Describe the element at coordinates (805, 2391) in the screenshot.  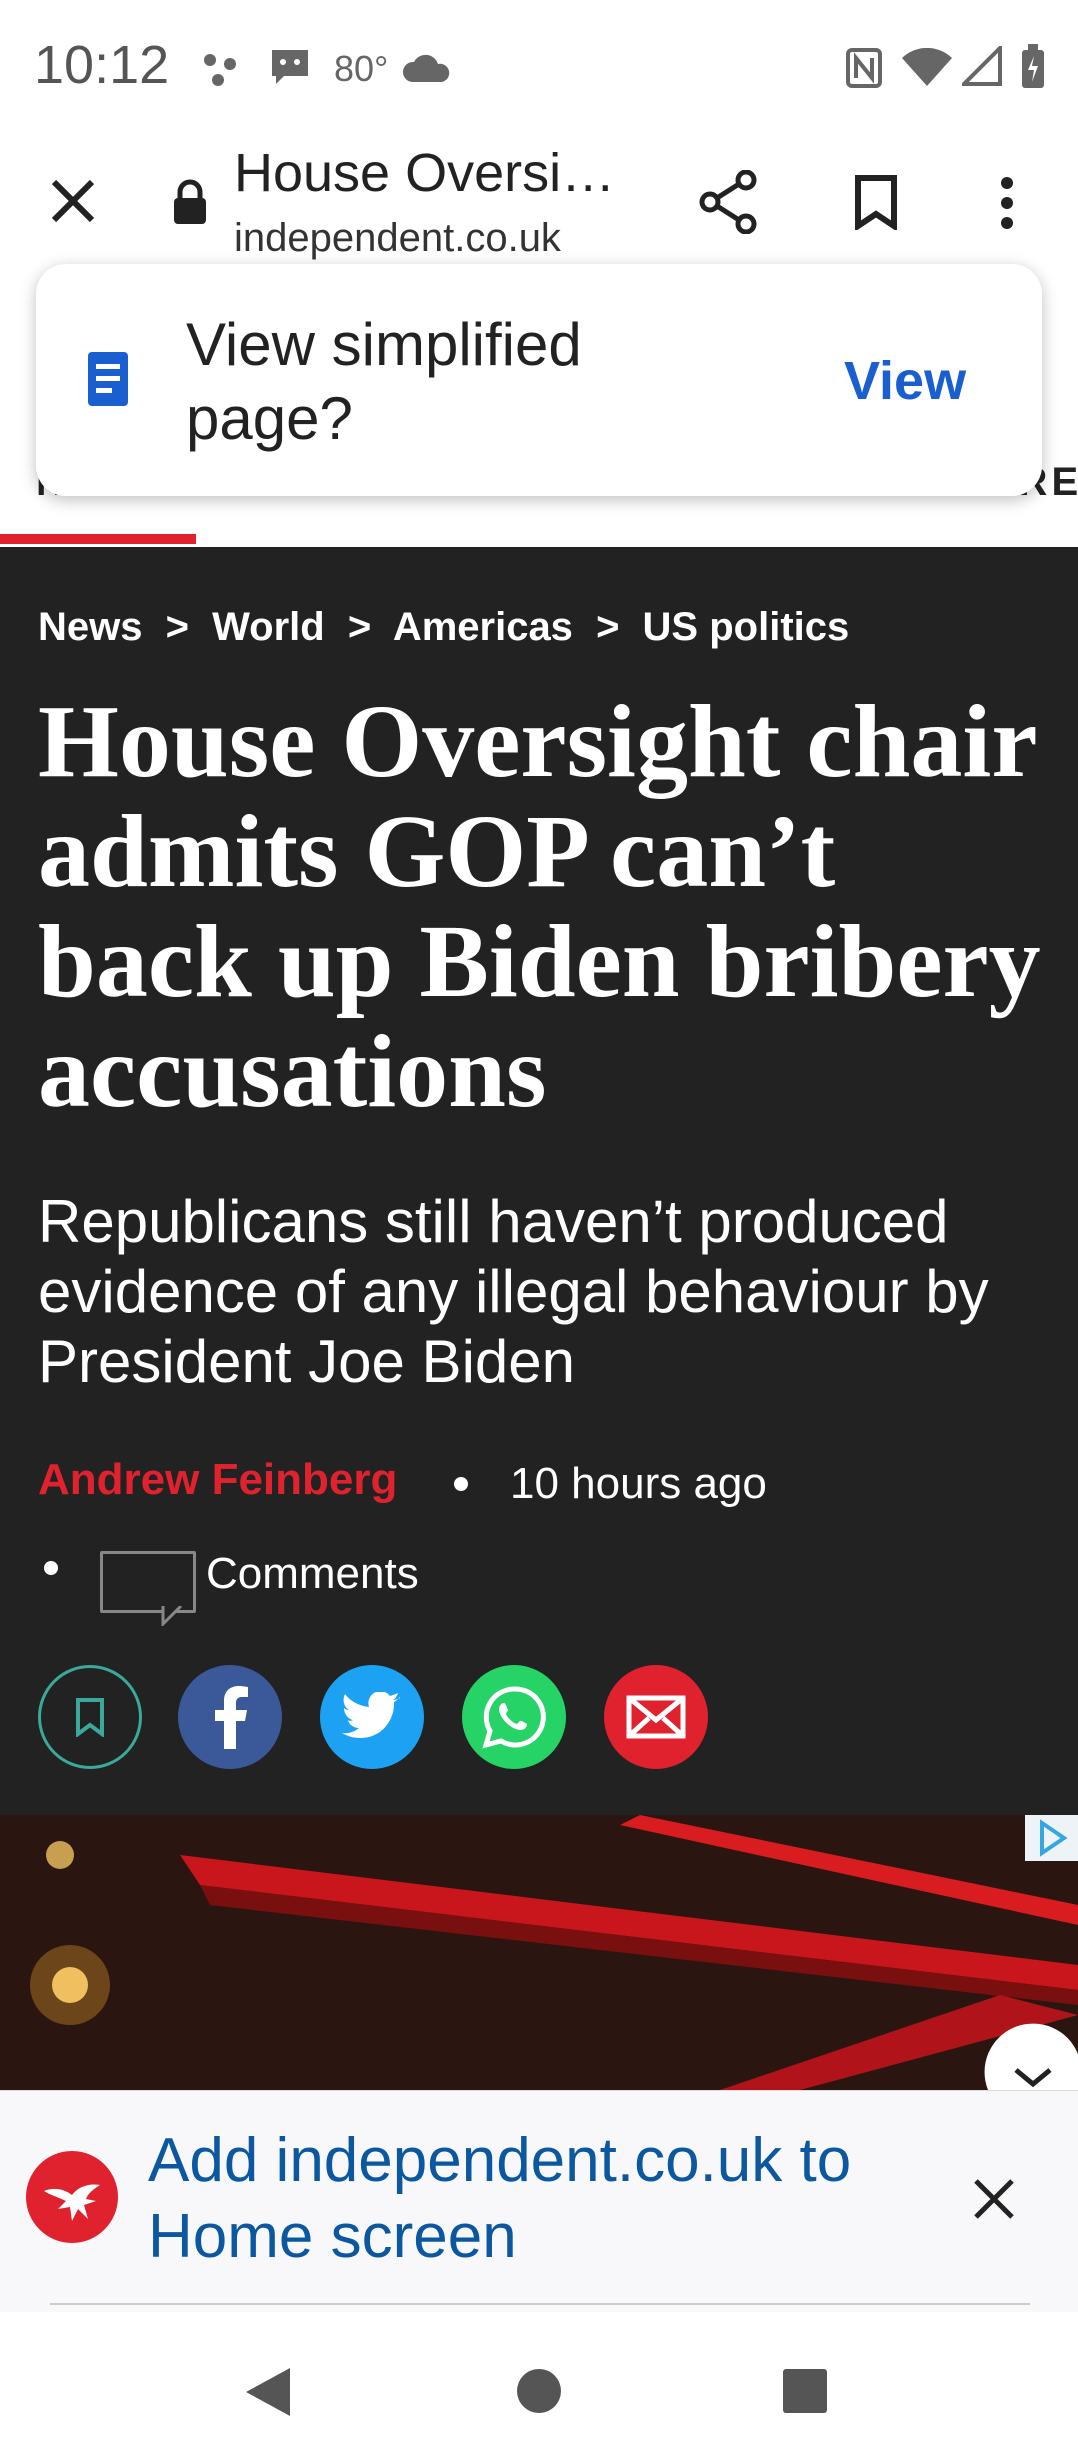
I see `recents-icon` at that location.